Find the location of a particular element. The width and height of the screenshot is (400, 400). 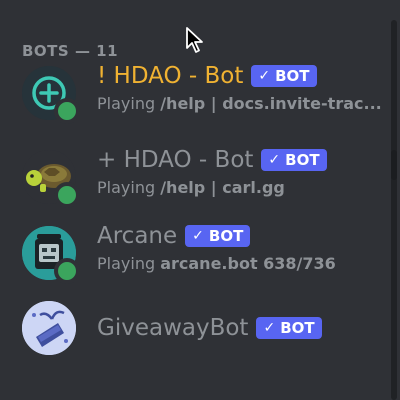

activity-value: arcane.bot 638/736 is located at coordinates (248, 263).